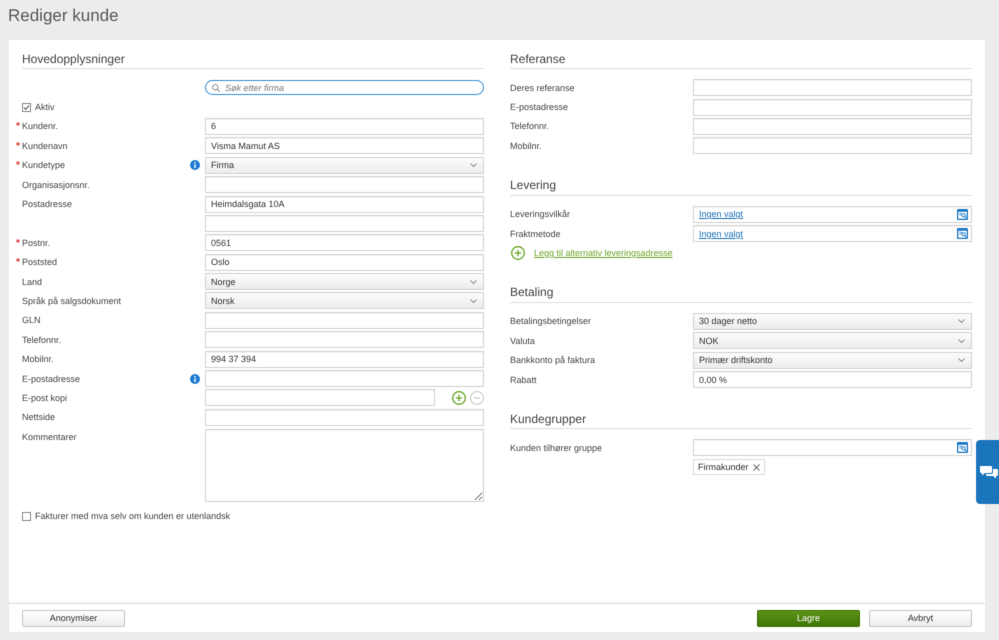 The image size is (999, 640). What do you see at coordinates (535, 234) in the screenshot?
I see `field-label: Fraktmetode` at bounding box center [535, 234].